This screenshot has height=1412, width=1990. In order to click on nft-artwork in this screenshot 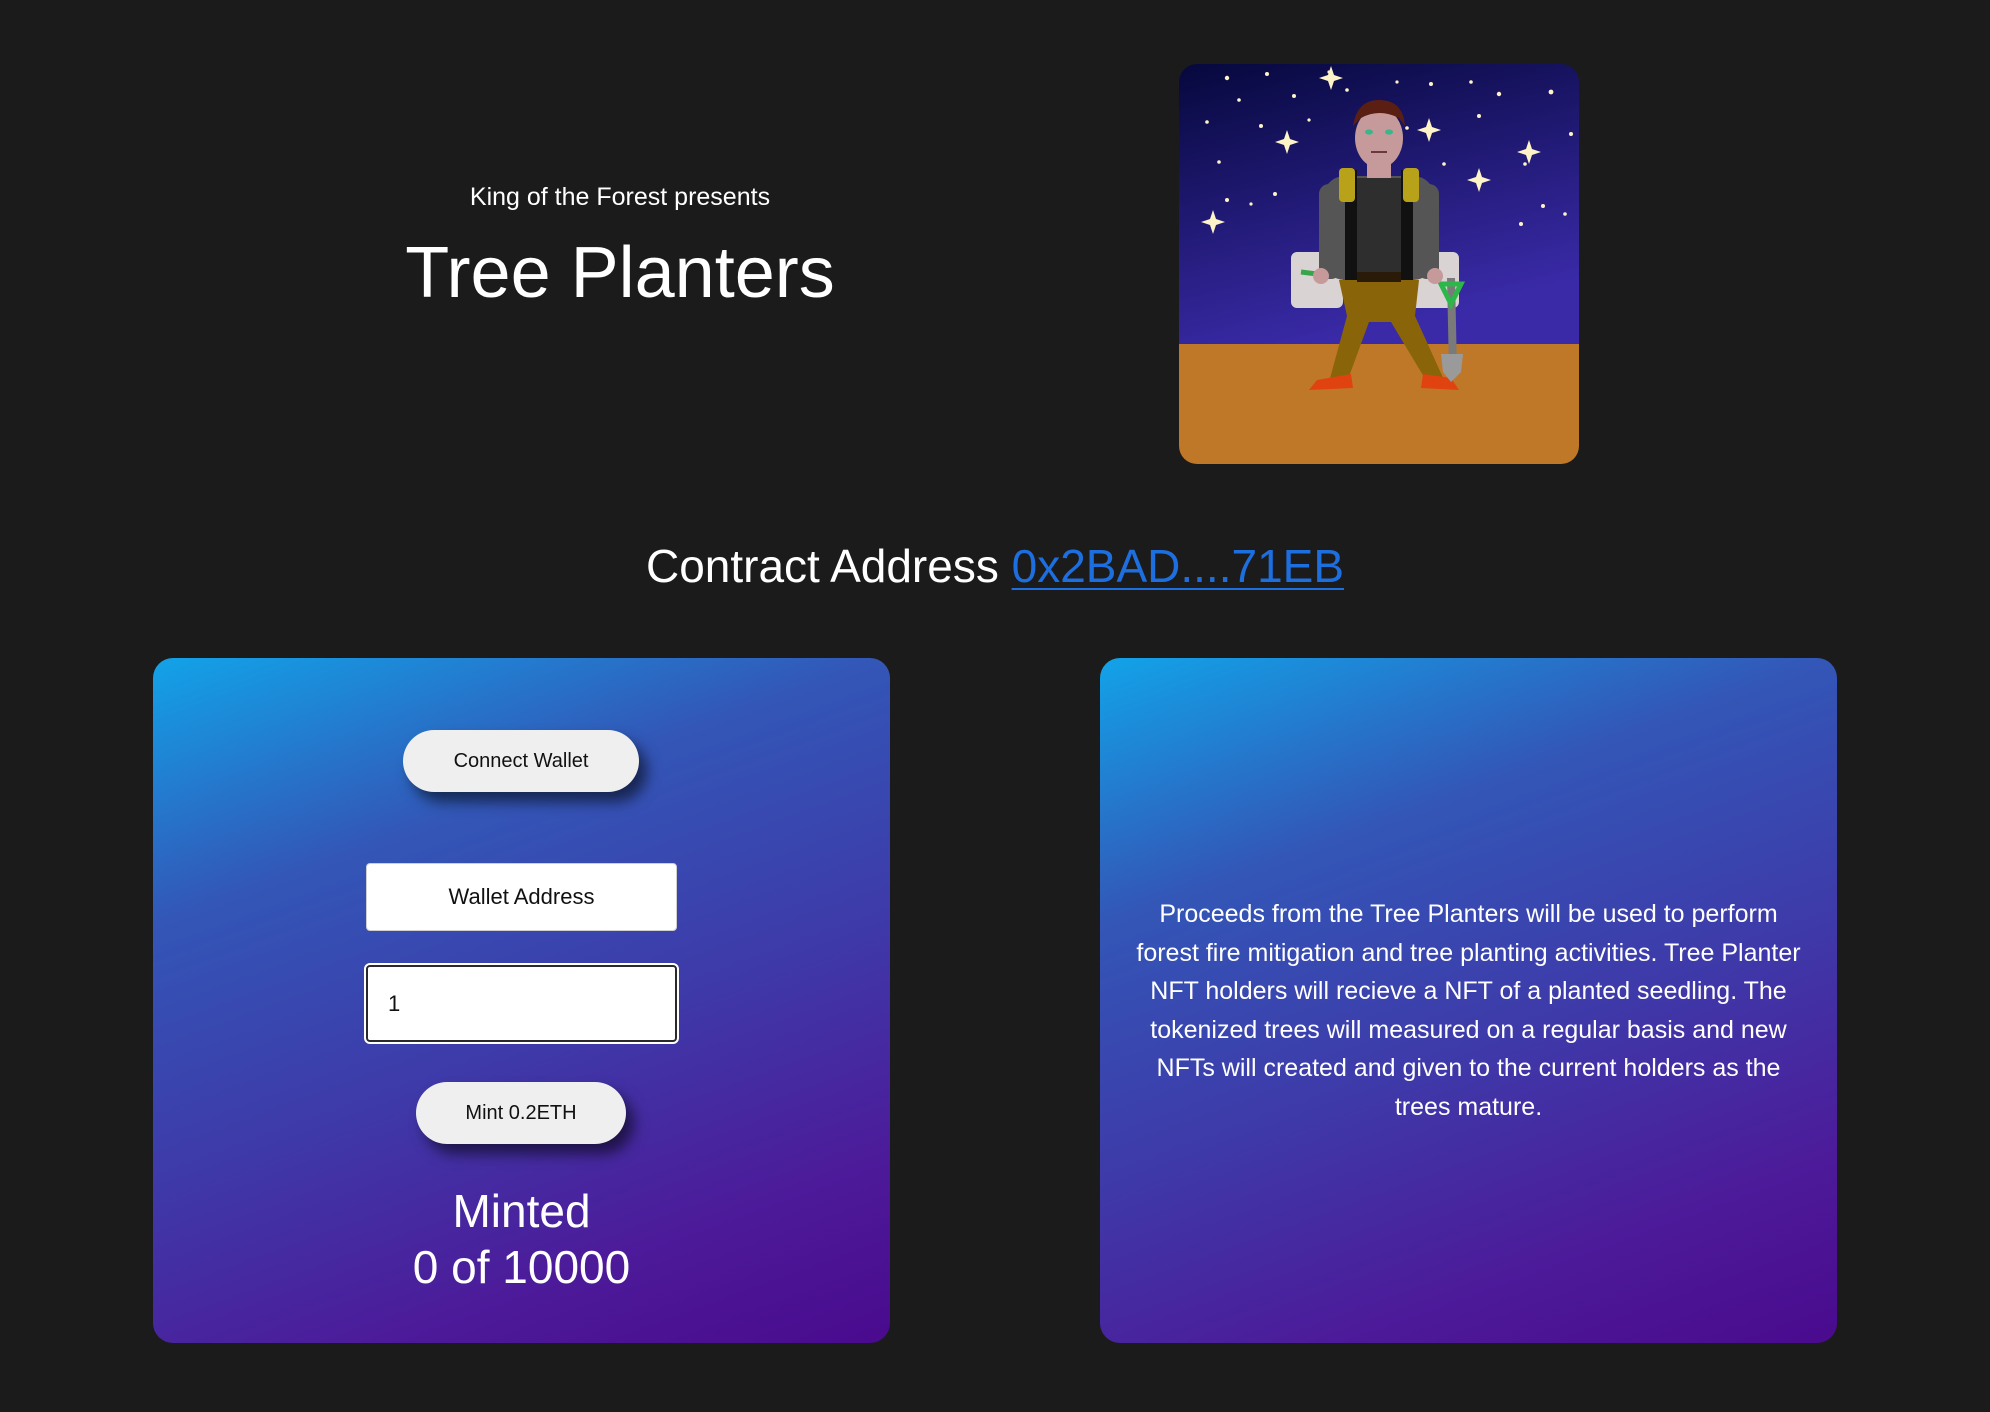, I will do `click(1379, 264)`.